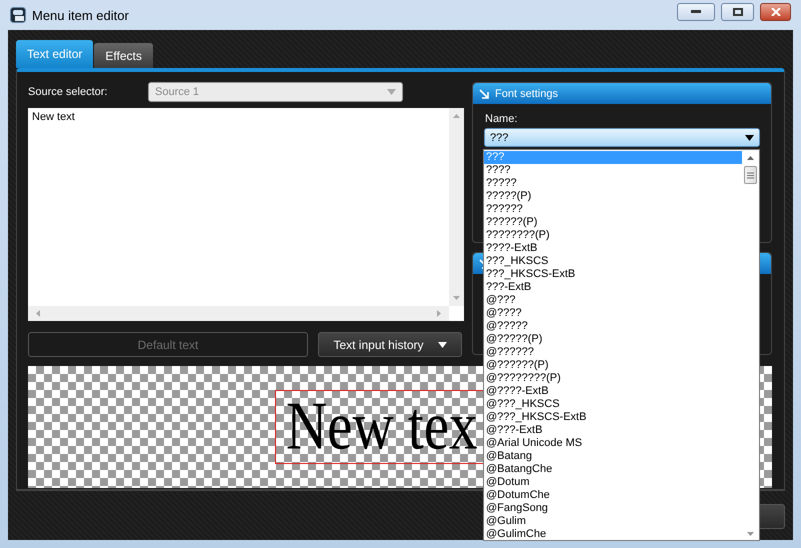  I want to click on maximize-icon, so click(737, 12).